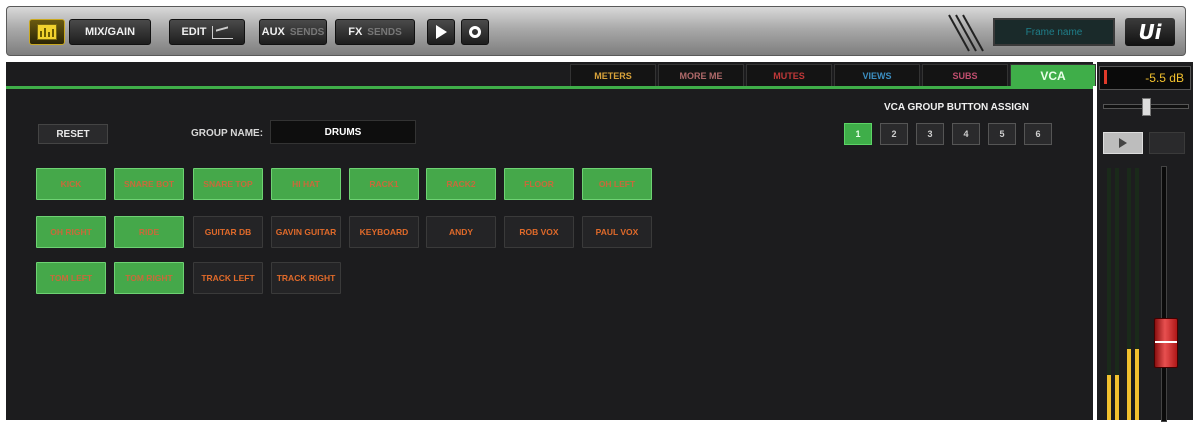 This screenshot has width=1193, height=422. I want to click on channel-assign-button: TOM LEFT, so click(71, 278).